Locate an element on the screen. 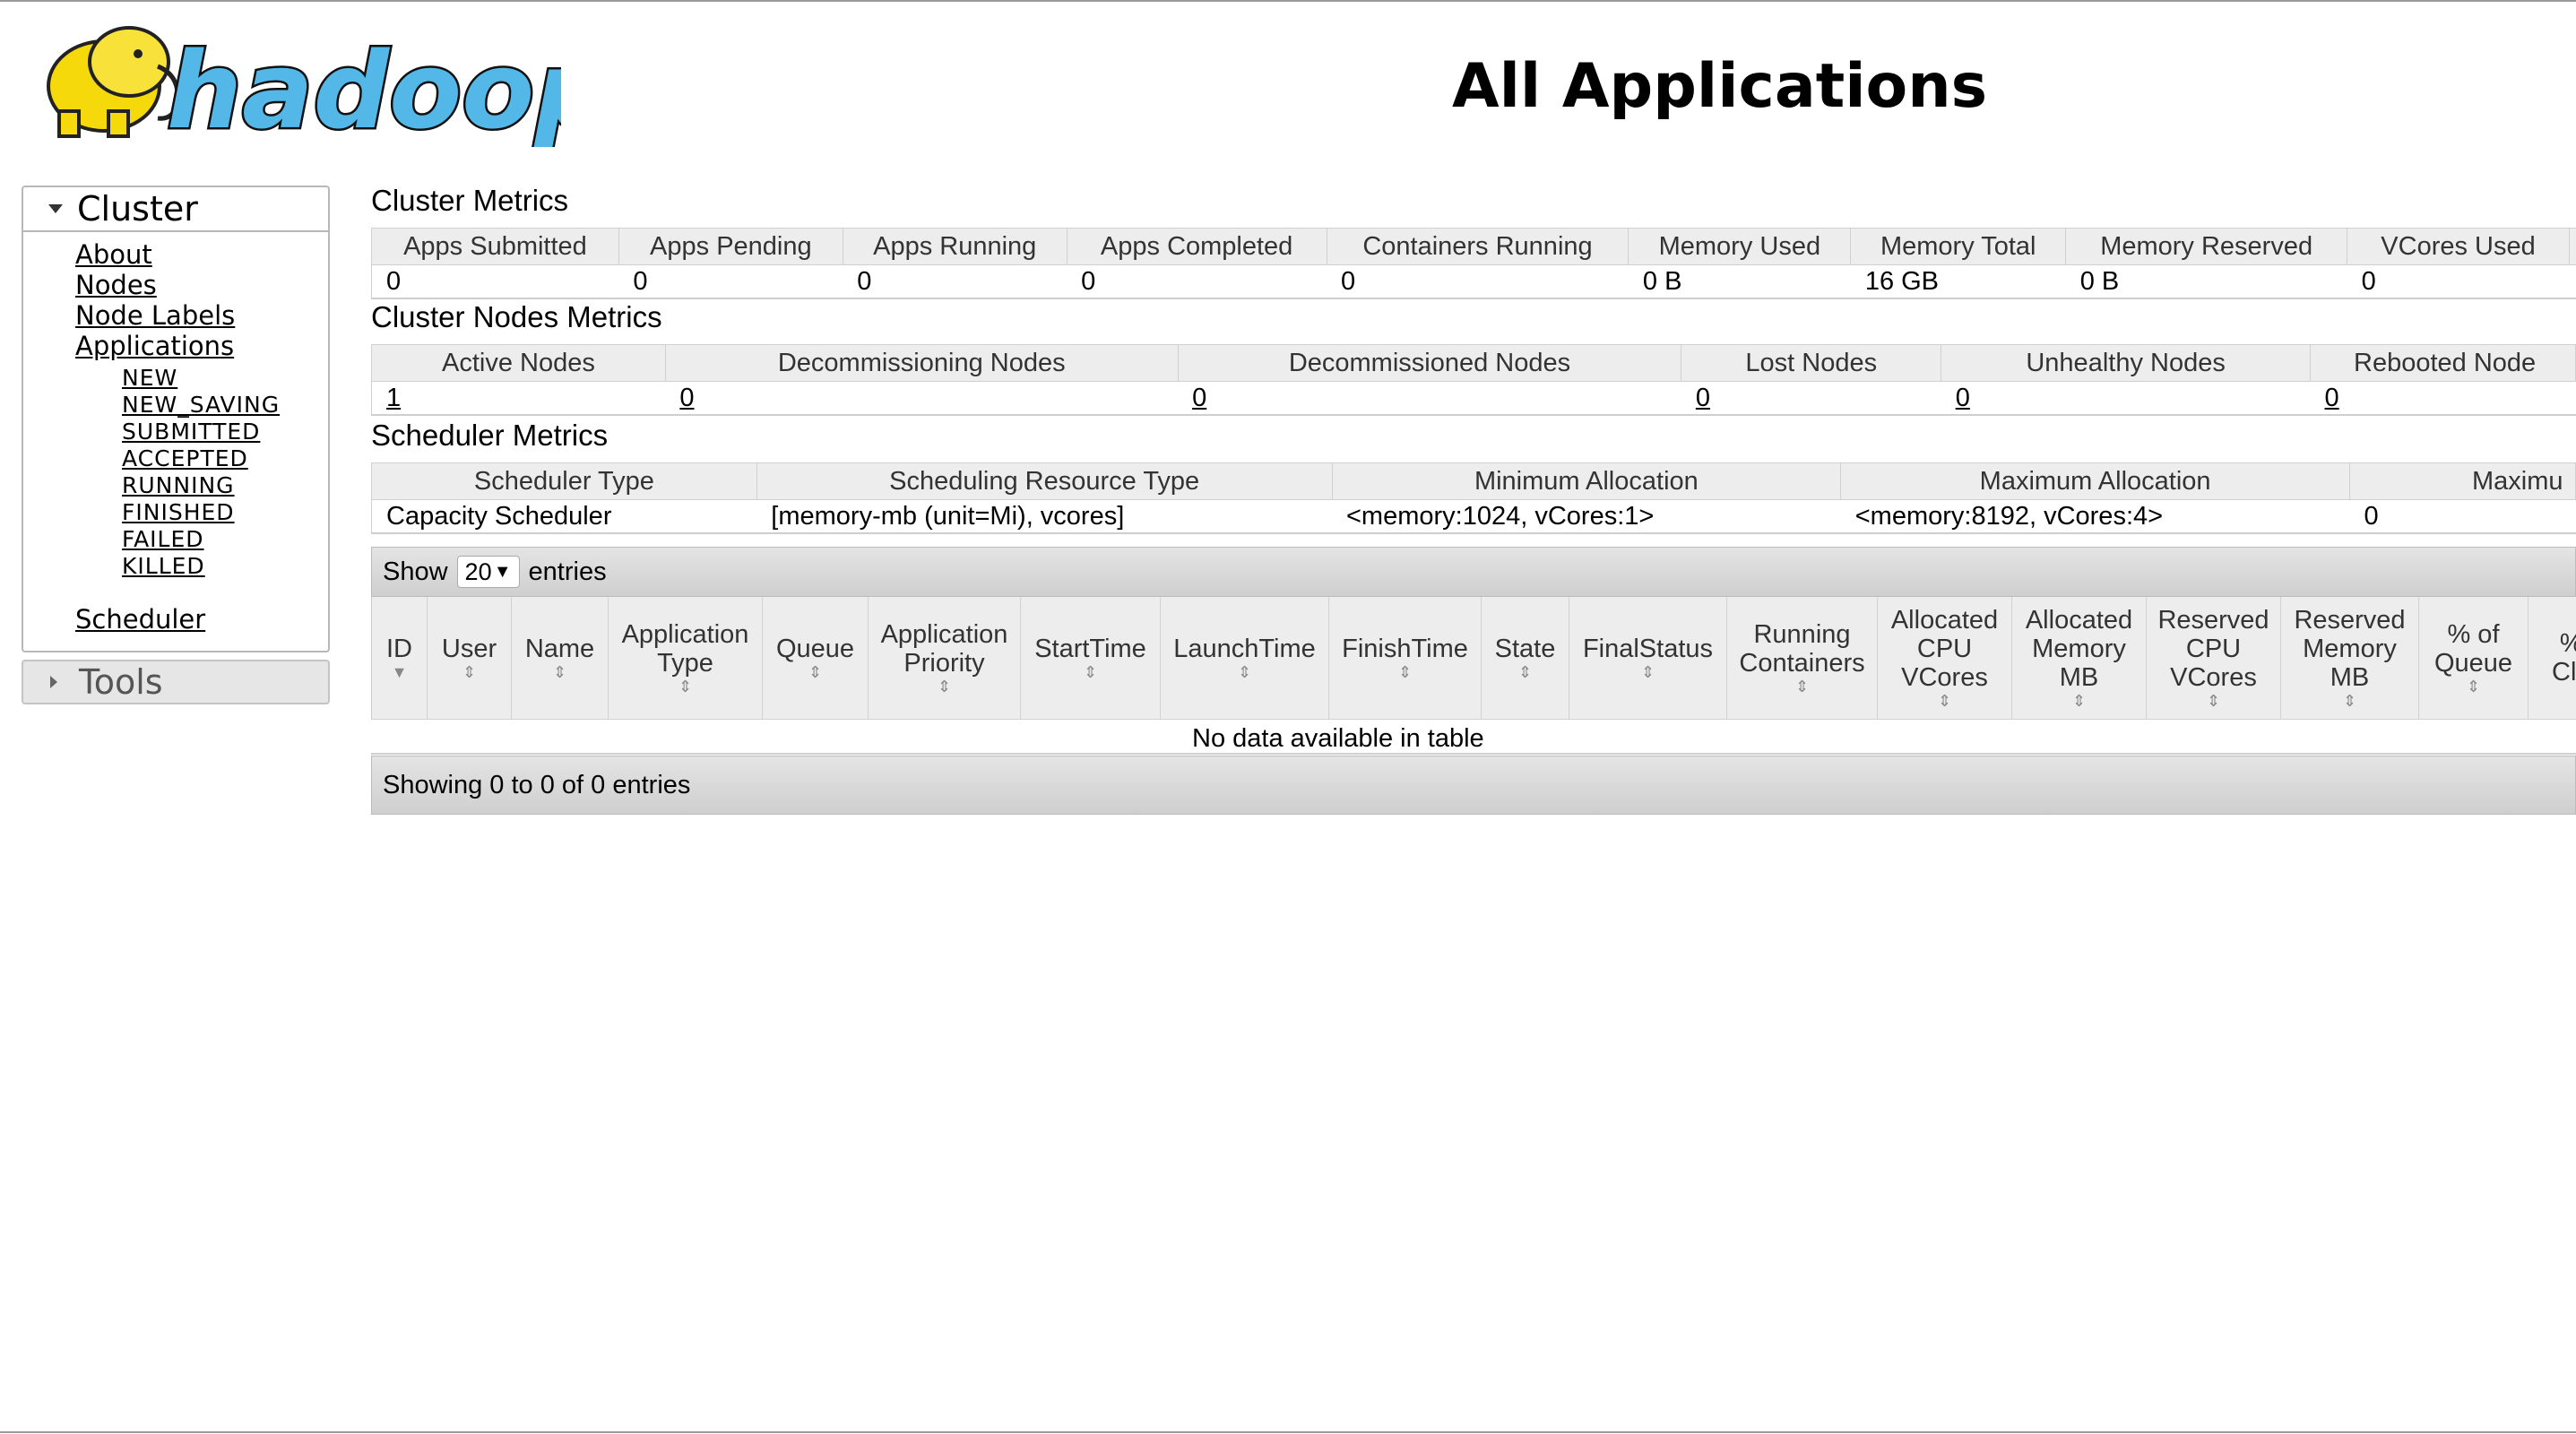 This screenshot has height=1434, width=2576. elephant-eye is located at coordinates (138, 53).